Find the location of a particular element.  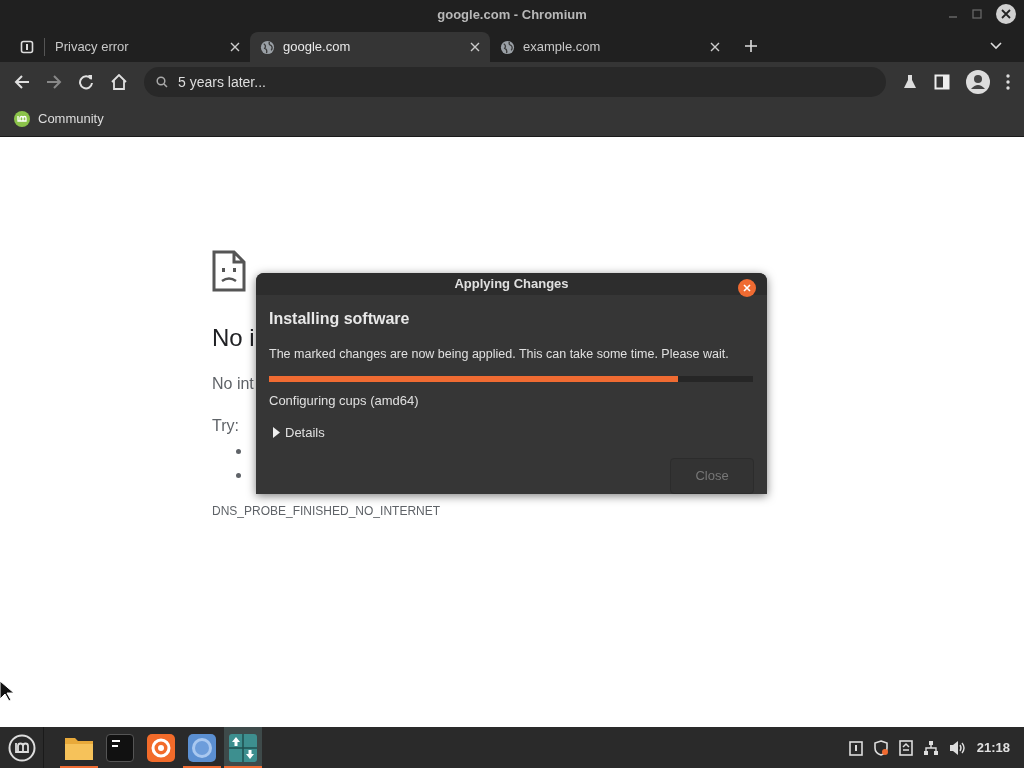

forward-icon is located at coordinates (54, 82).